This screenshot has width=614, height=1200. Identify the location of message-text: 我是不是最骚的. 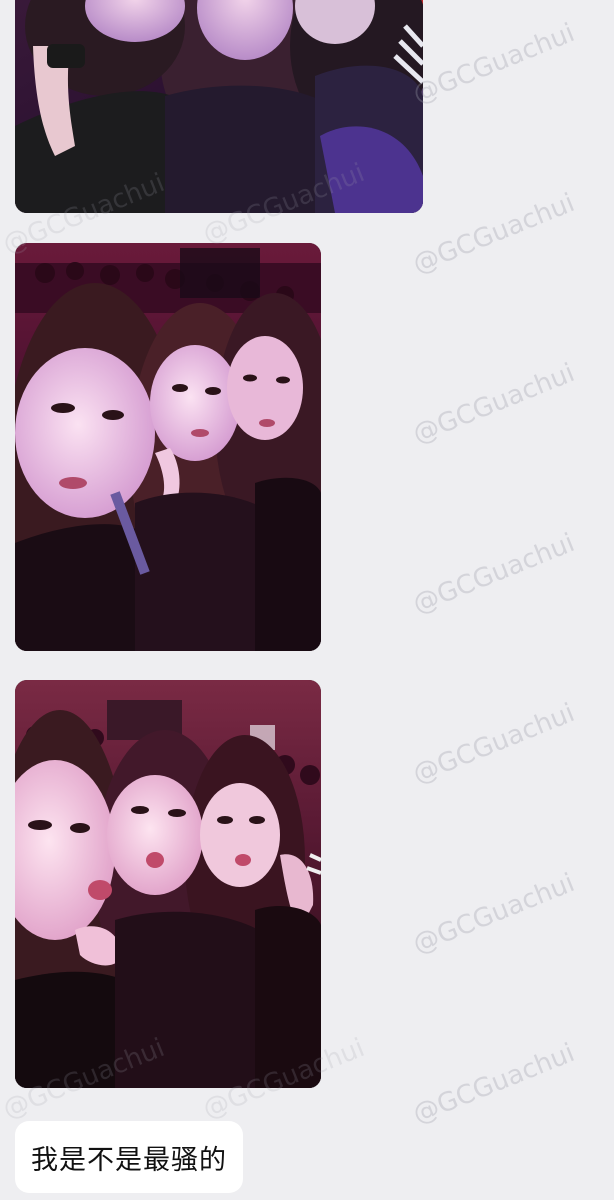
(129, 1160).